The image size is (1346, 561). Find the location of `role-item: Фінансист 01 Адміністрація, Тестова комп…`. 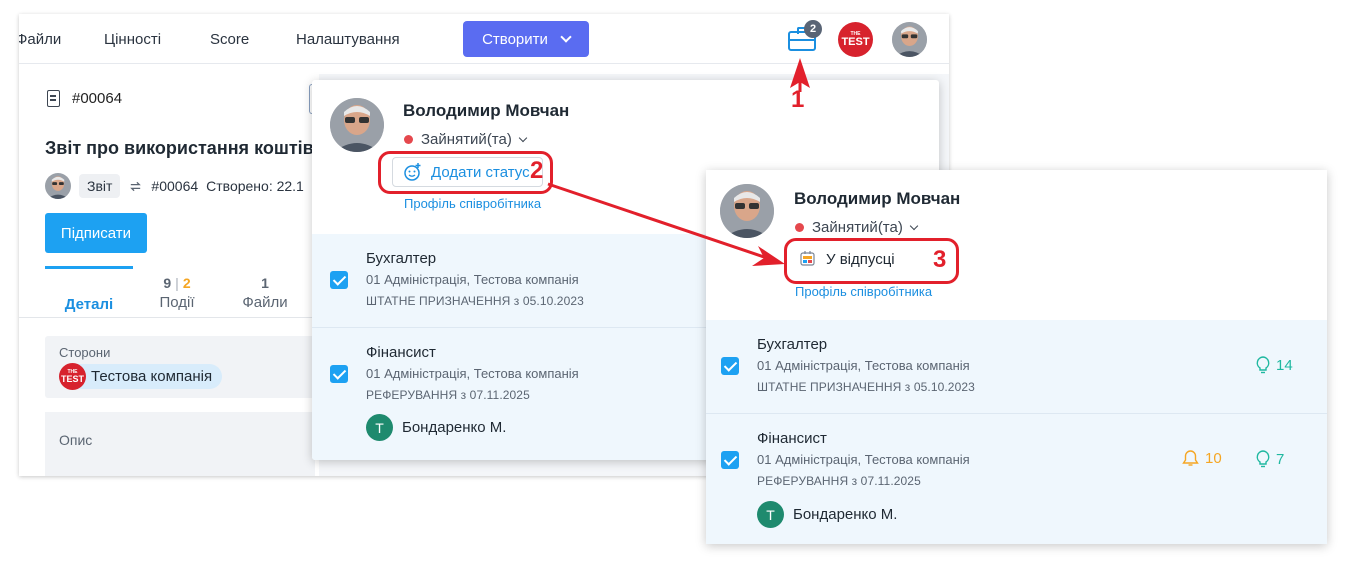

role-item: Фінансист 01 Адміністрація, Тестова комп… is located at coordinates (1016, 479).